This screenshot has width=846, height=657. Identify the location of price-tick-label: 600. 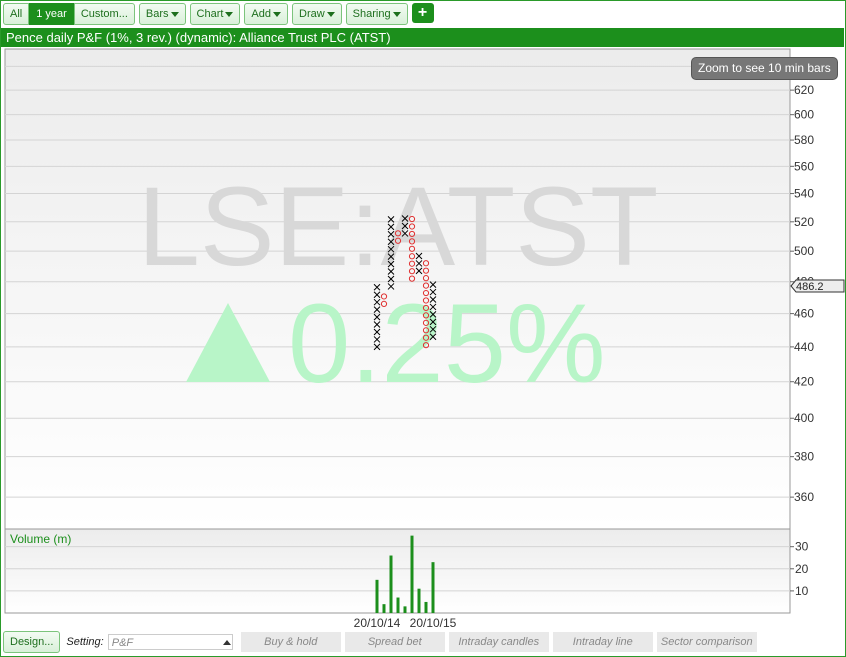
(804, 115).